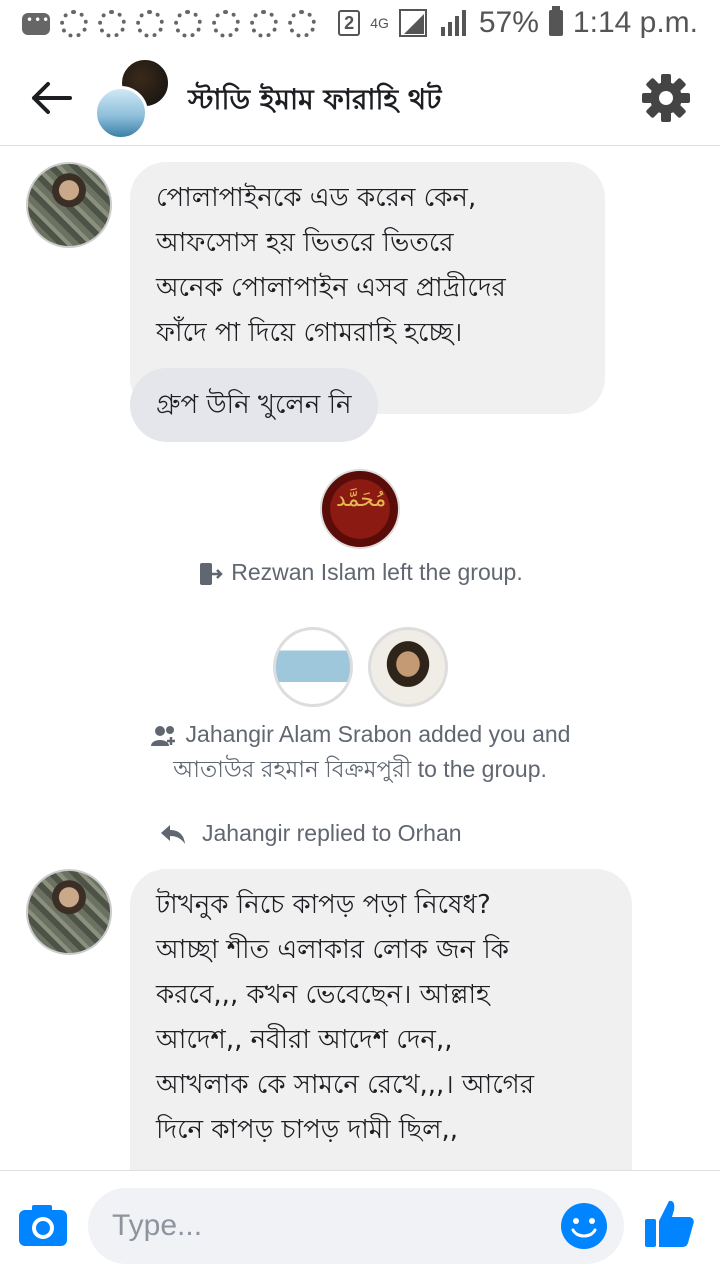  I want to click on battery-percent: 57%, so click(508, 22).